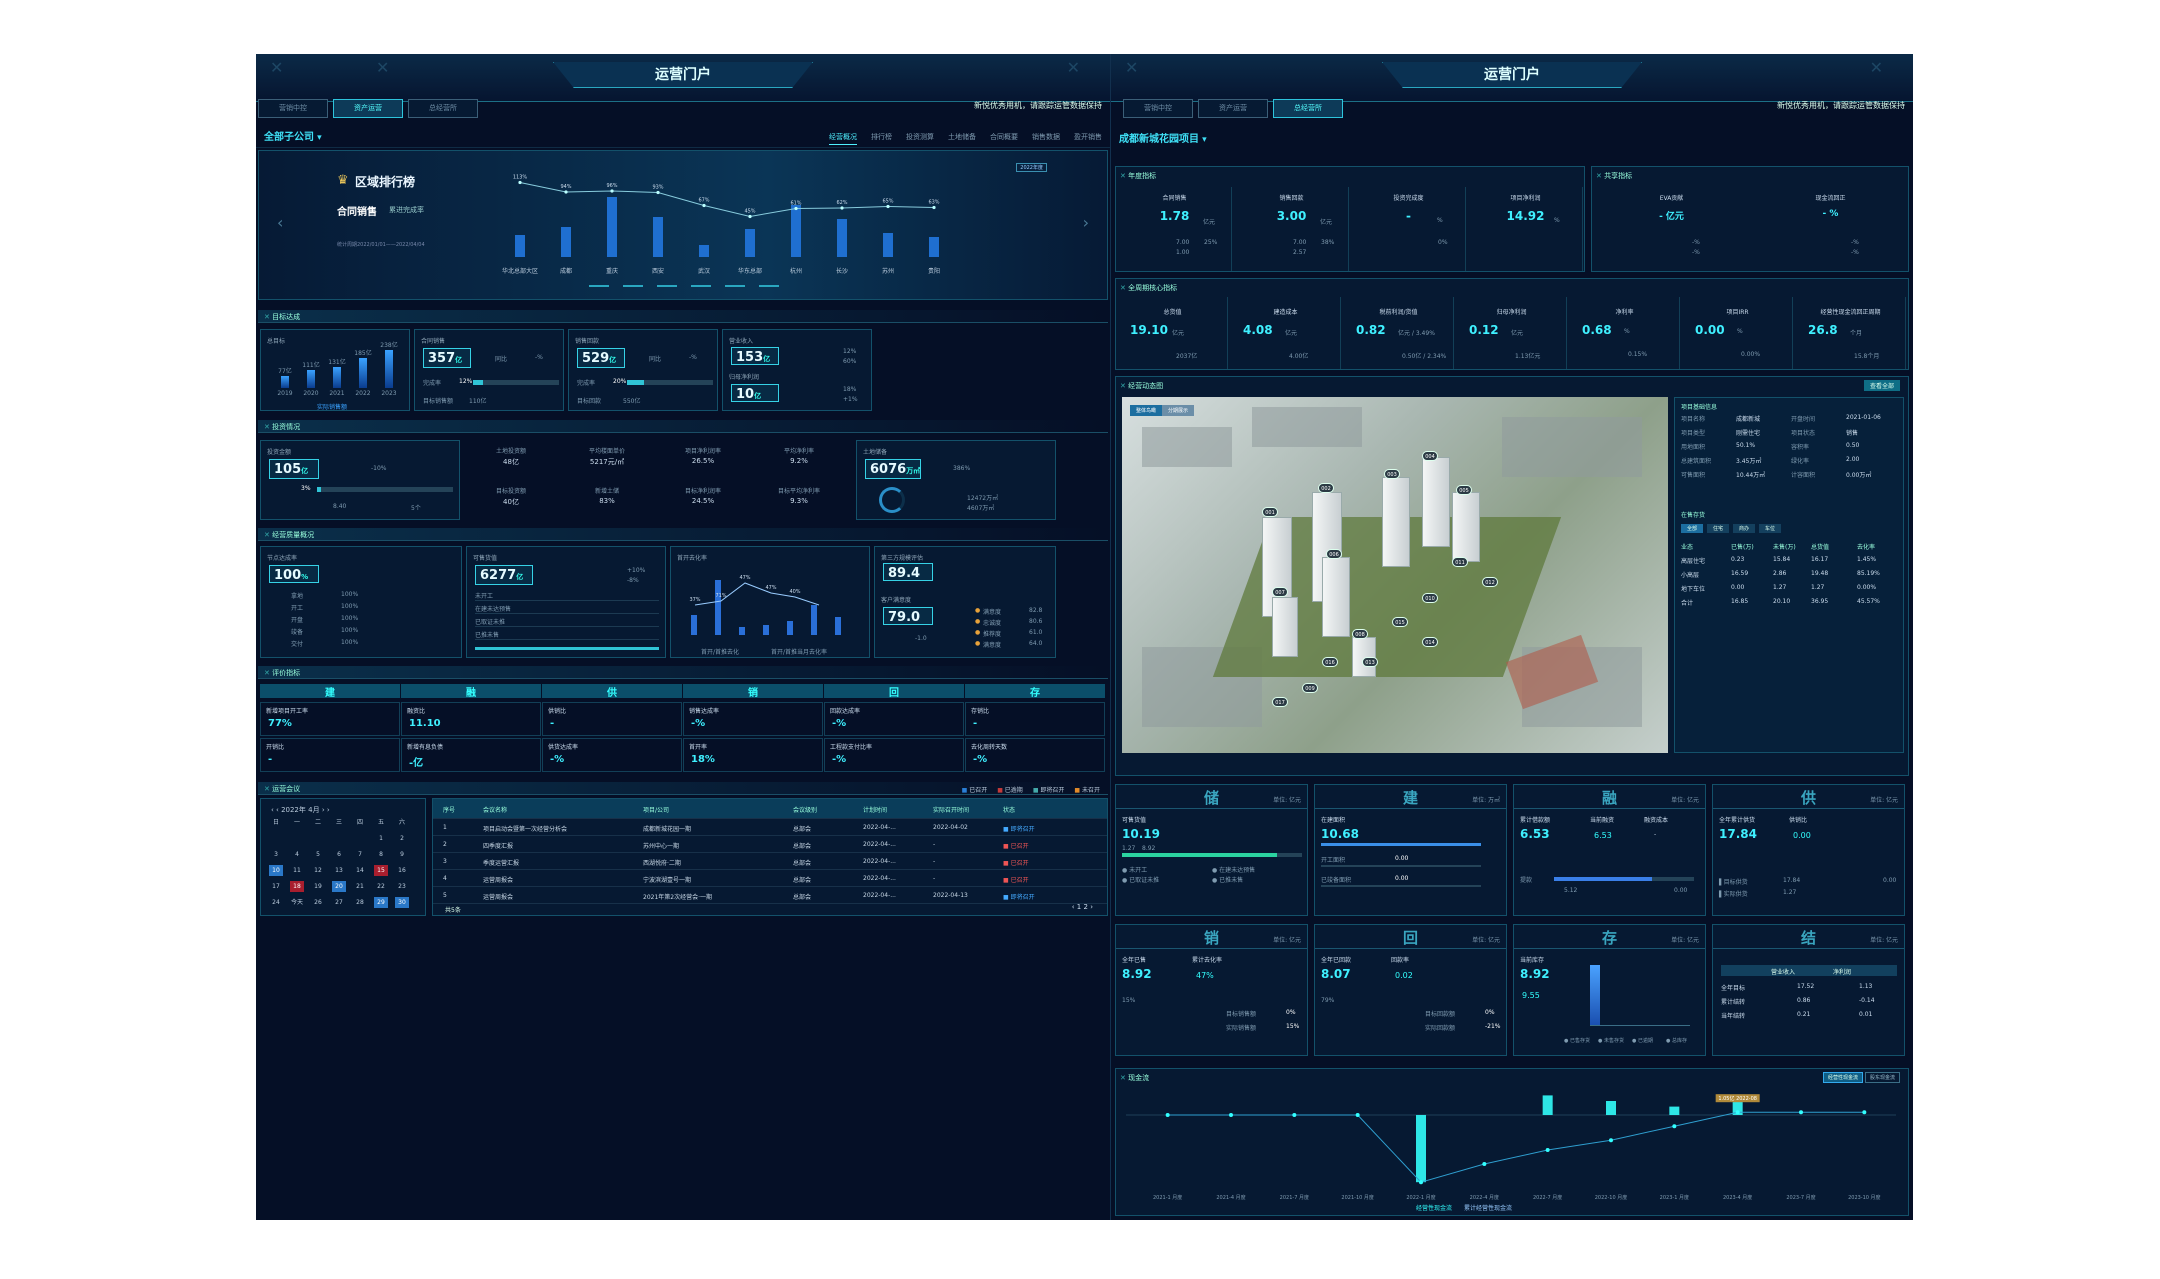 The height and width of the screenshot is (1279, 2160). Describe the element at coordinates (313, 810) in the screenshot. I see `calendar-month: 4月` at that location.